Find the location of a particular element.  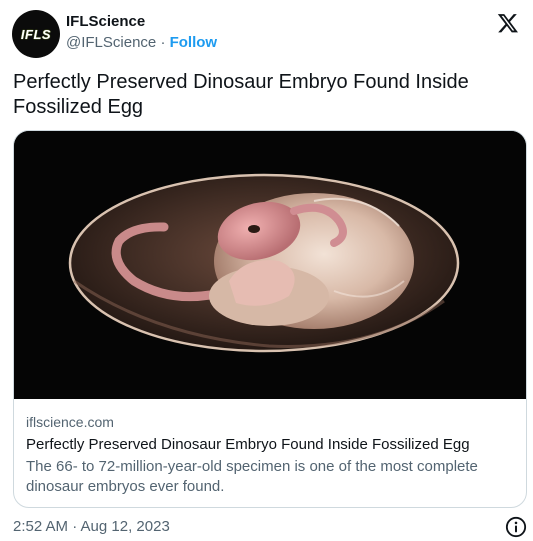

tweet-header: IFLS IFLScience @IFLScience · Follow is located at coordinates (266, 35).